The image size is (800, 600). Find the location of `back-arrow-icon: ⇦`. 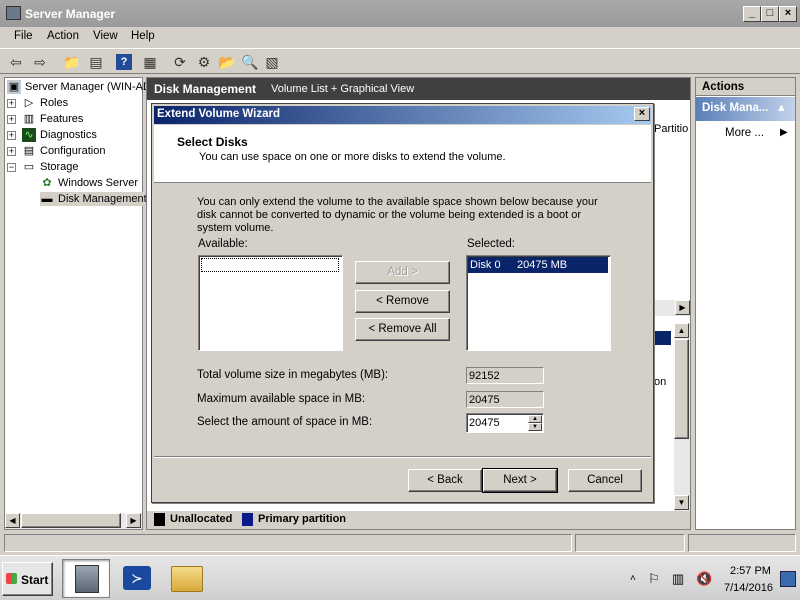

back-arrow-icon: ⇦ is located at coordinates (16, 62).